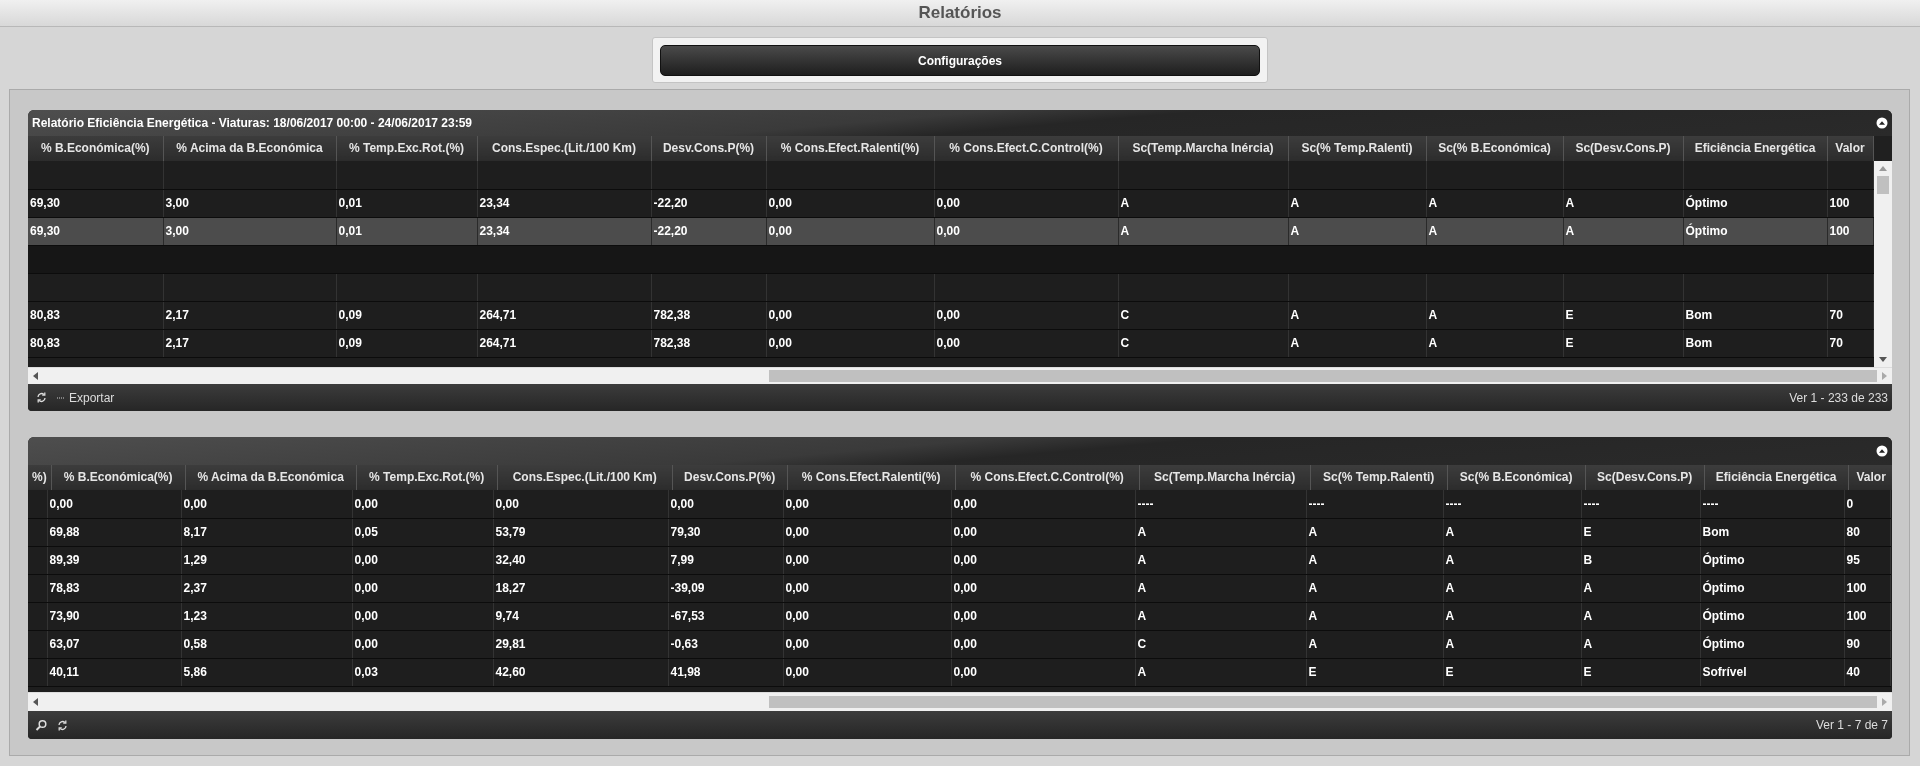 Image resolution: width=1920 pixels, height=766 pixels. I want to click on table-cell: ----, so click(1220, 504).